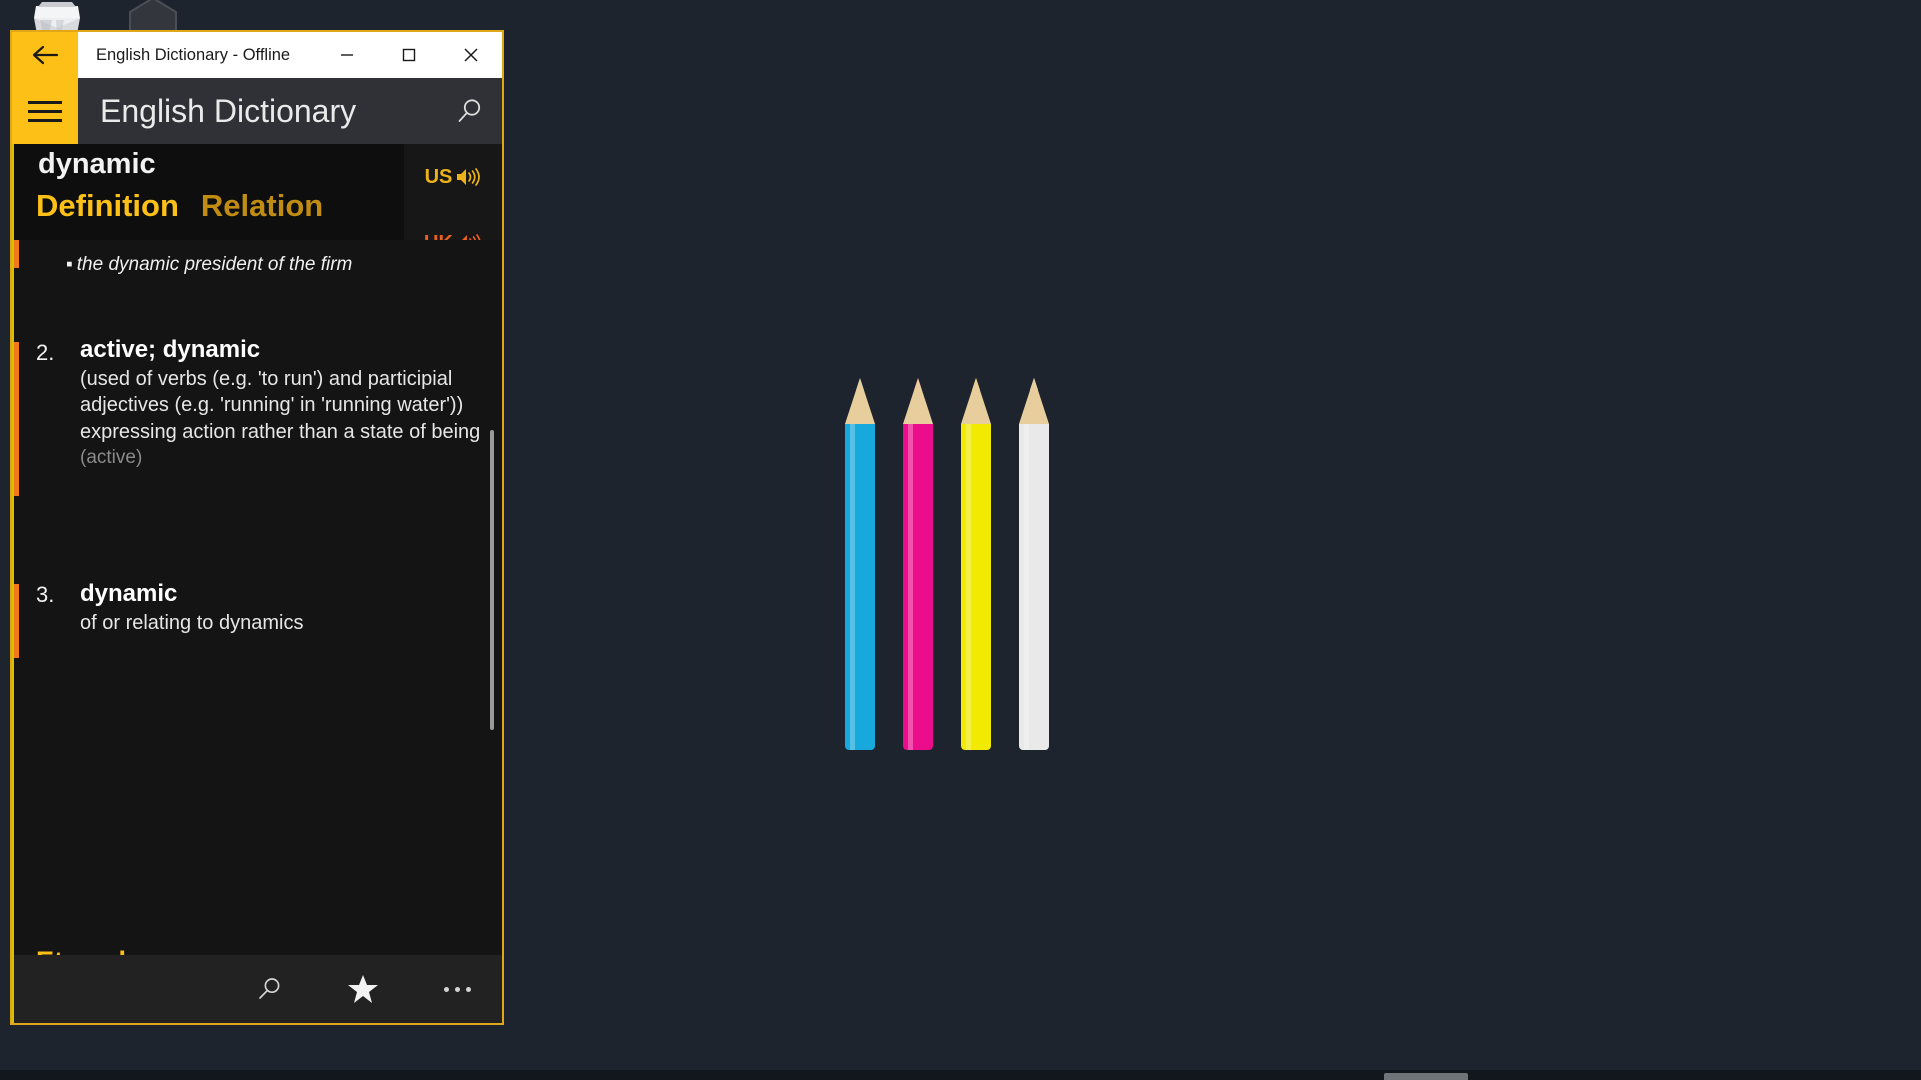 Image resolution: width=1921 pixels, height=1080 pixels. I want to click on definition-entry: 3. dynamic of or relating to dynamics, so click(258, 619).